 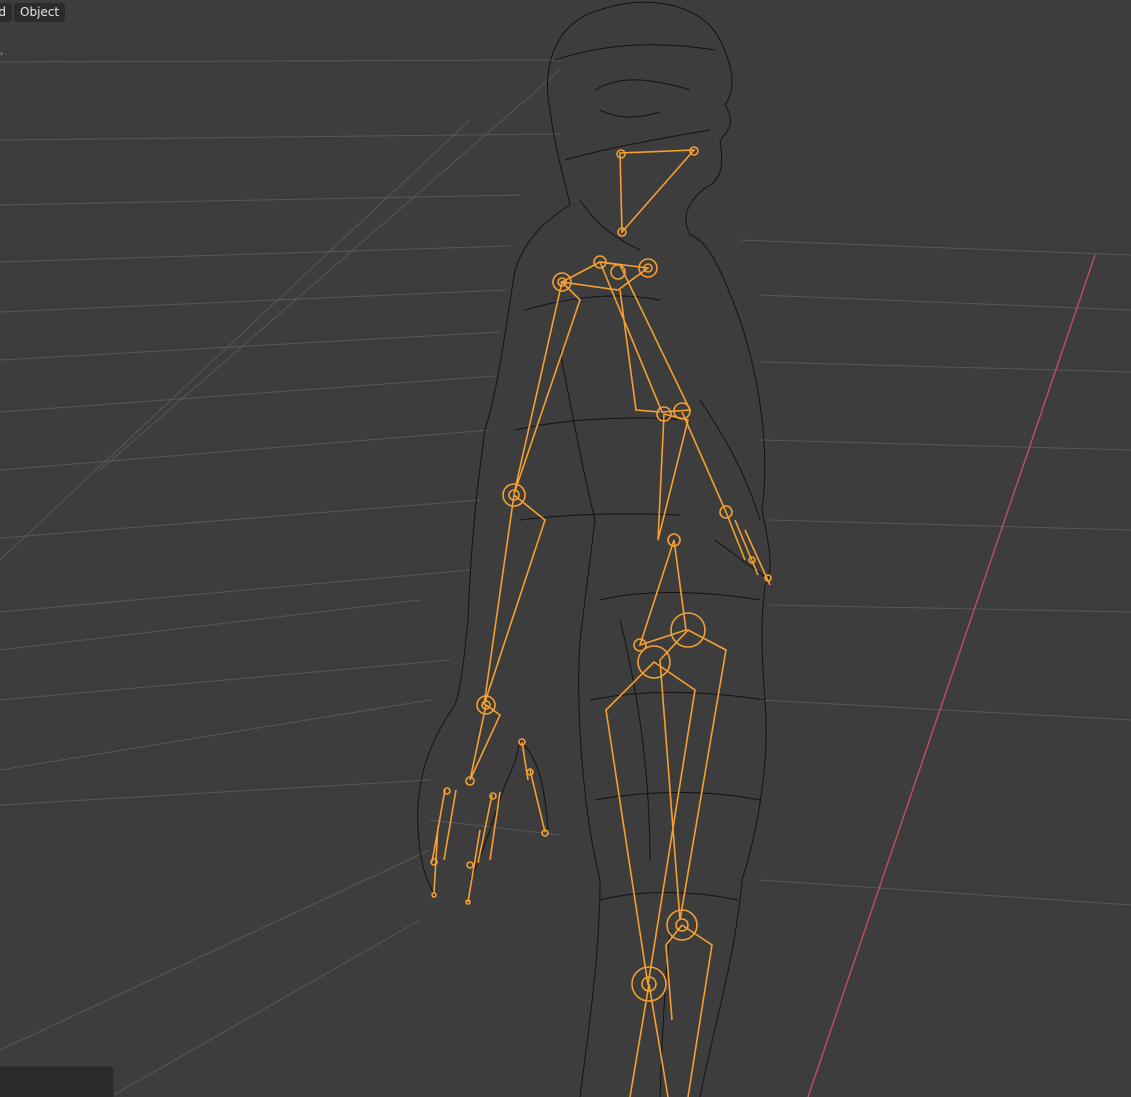 What do you see at coordinates (645, 336) in the screenshot?
I see `spine-bones` at bounding box center [645, 336].